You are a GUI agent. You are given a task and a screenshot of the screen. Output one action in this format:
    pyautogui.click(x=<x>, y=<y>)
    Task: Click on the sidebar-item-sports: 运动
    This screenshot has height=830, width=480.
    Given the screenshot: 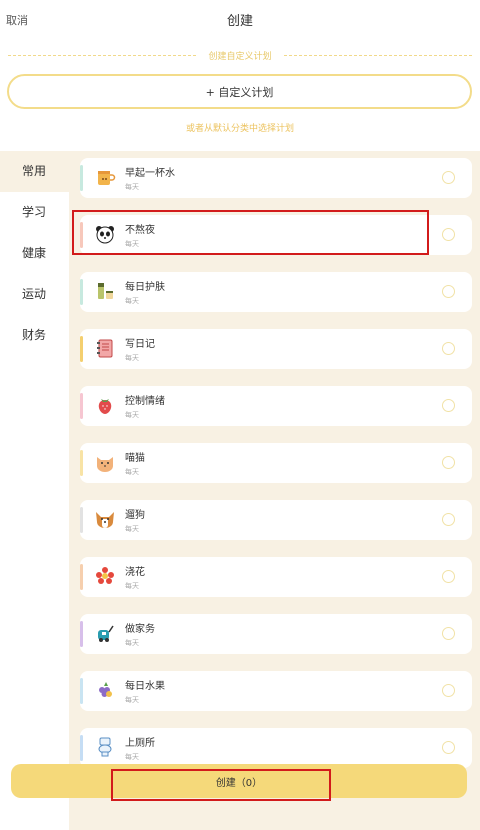 What is the action you would take?
    pyautogui.click(x=34, y=294)
    